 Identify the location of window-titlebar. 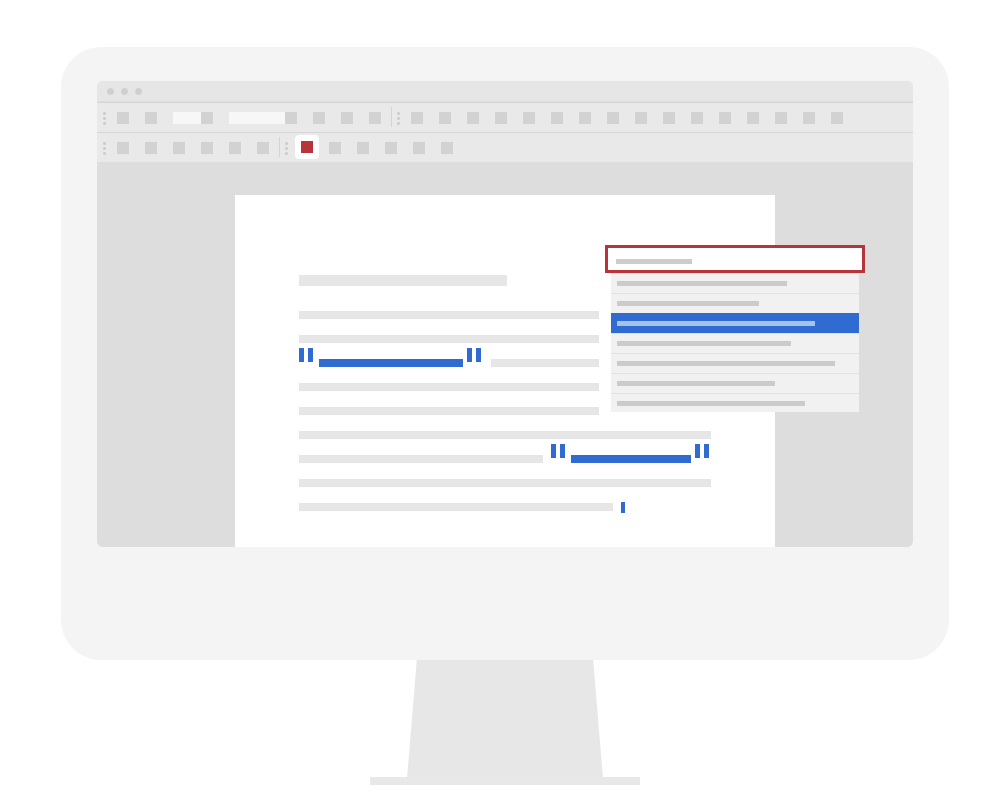
(505, 91).